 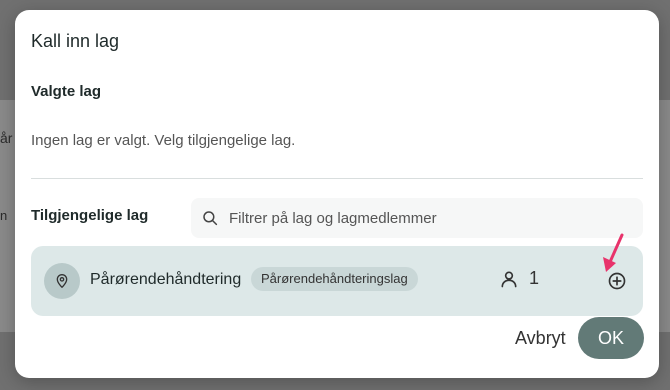 What do you see at coordinates (66, 91) in the screenshot?
I see `selected-teams-label: Valgte lag` at bounding box center [66, 91].